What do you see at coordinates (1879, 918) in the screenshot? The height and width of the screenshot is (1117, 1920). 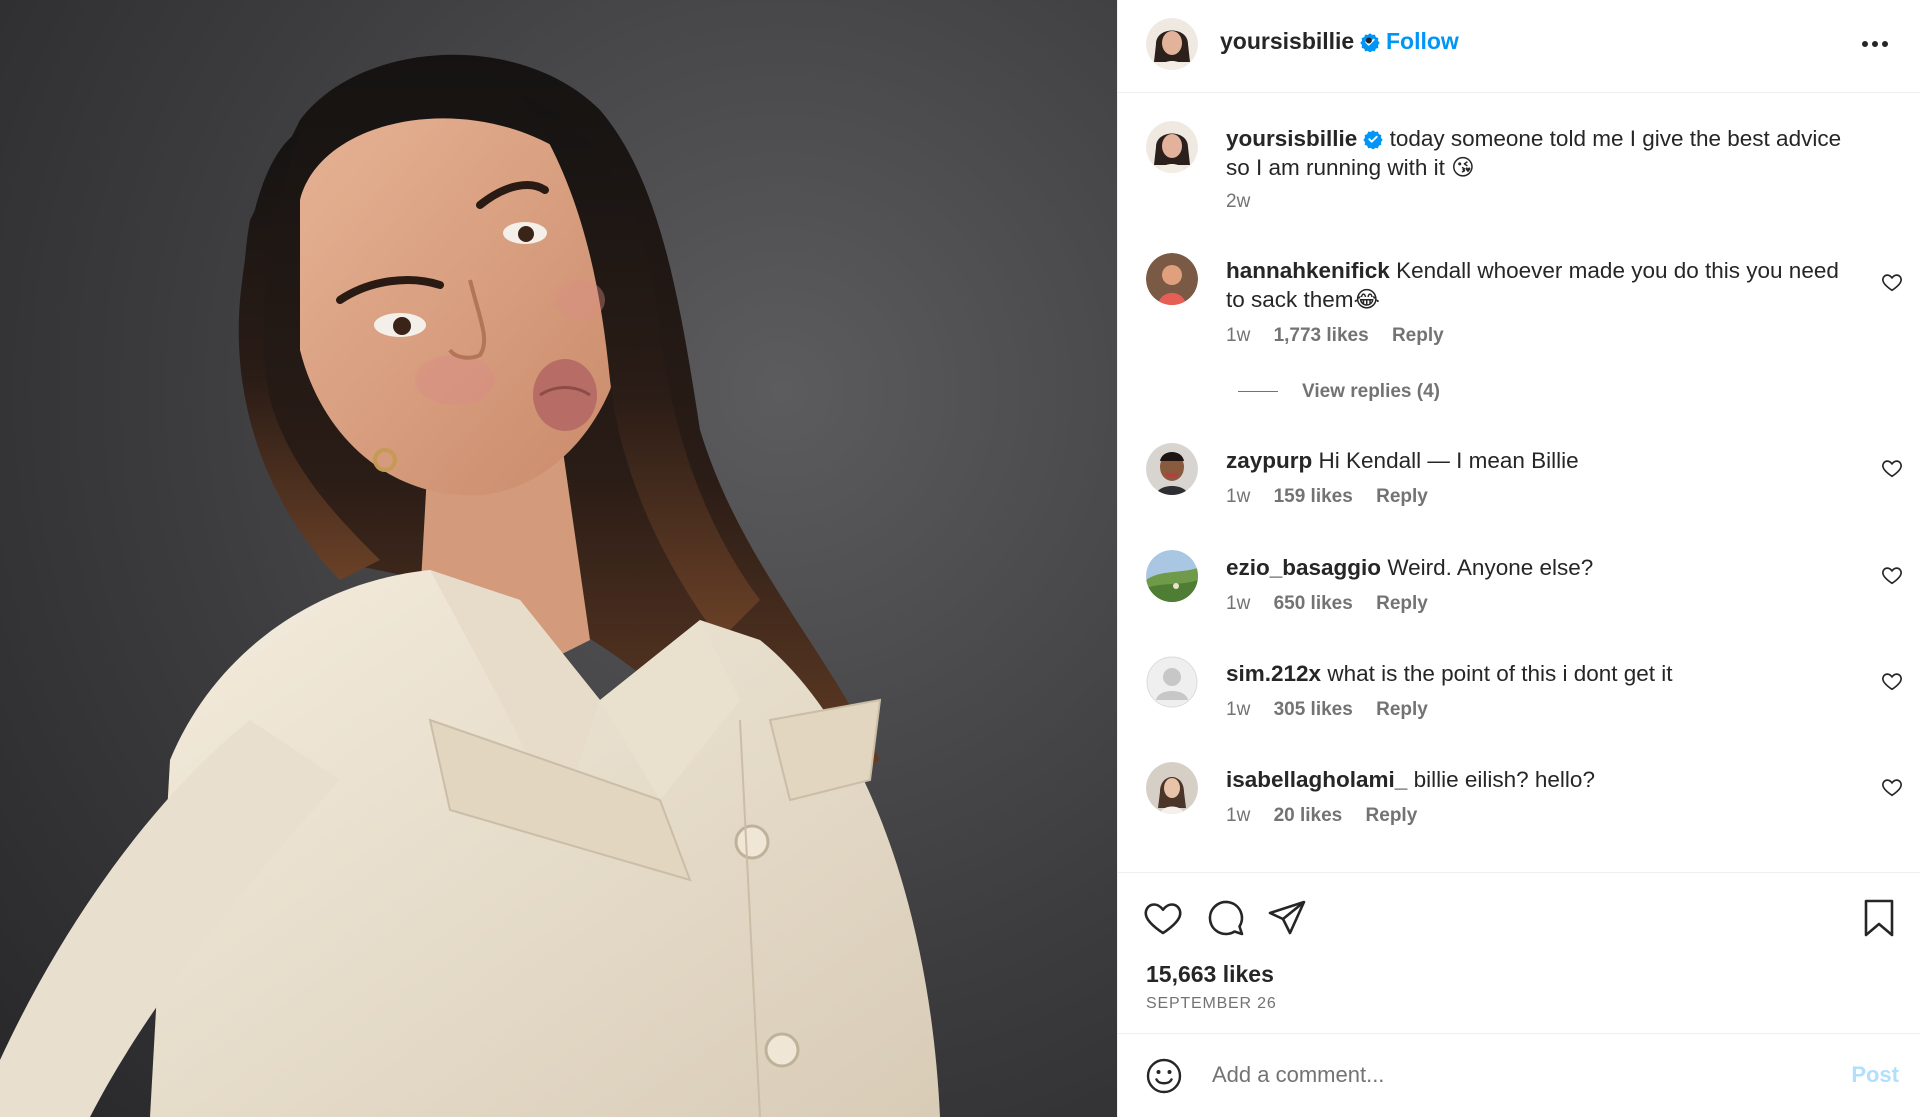 I see `bookmark-icon` at bounding box center [1879, 918].